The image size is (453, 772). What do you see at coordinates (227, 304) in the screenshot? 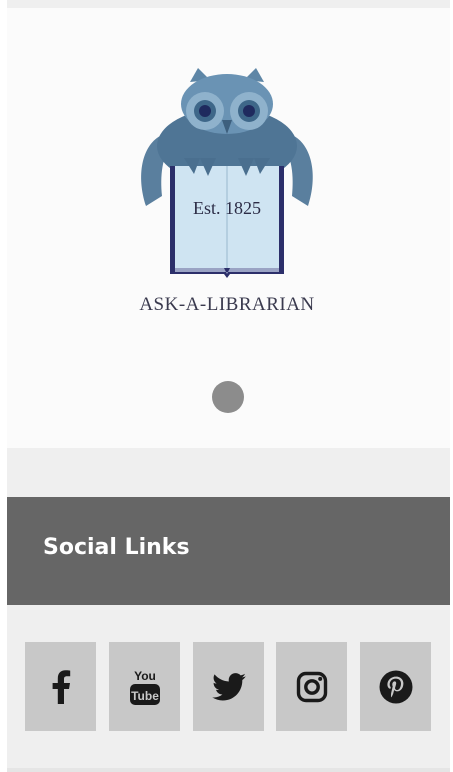
I see `logo-brand-text: ASK-A-LIBRARIAN` at bounding box center [227, 304].